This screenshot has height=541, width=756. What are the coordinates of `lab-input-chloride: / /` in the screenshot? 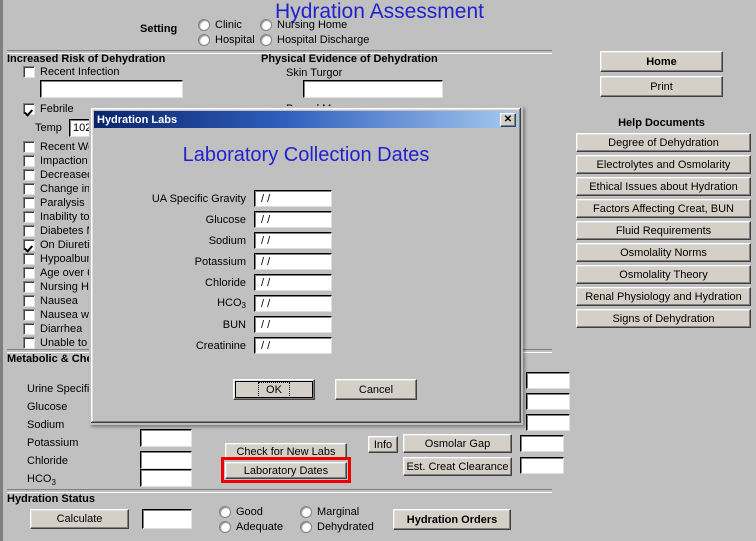 It's located at (293, 282).